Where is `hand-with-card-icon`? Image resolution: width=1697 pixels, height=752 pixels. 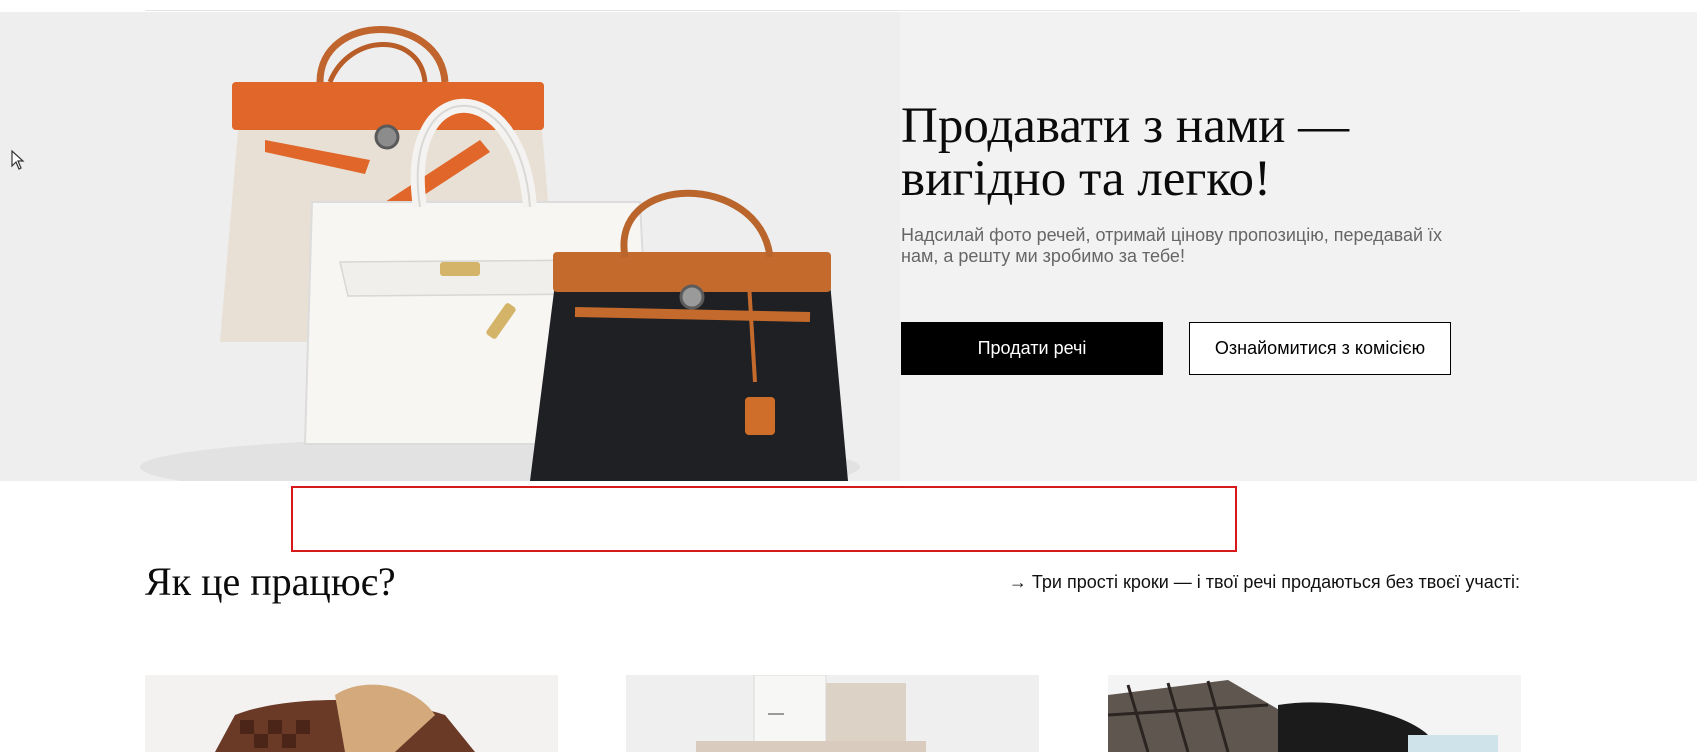 hand-with-card-icon is located at coordinates (1314, 713).